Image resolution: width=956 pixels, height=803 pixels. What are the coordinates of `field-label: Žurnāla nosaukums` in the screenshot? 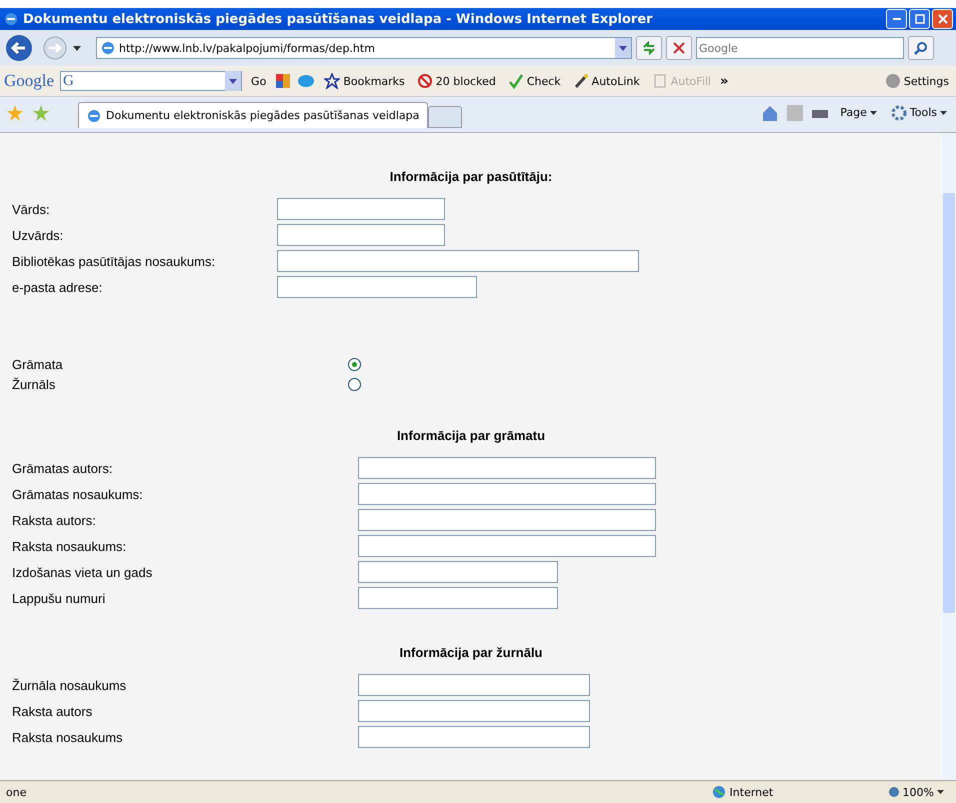 It's located at (70, 685).